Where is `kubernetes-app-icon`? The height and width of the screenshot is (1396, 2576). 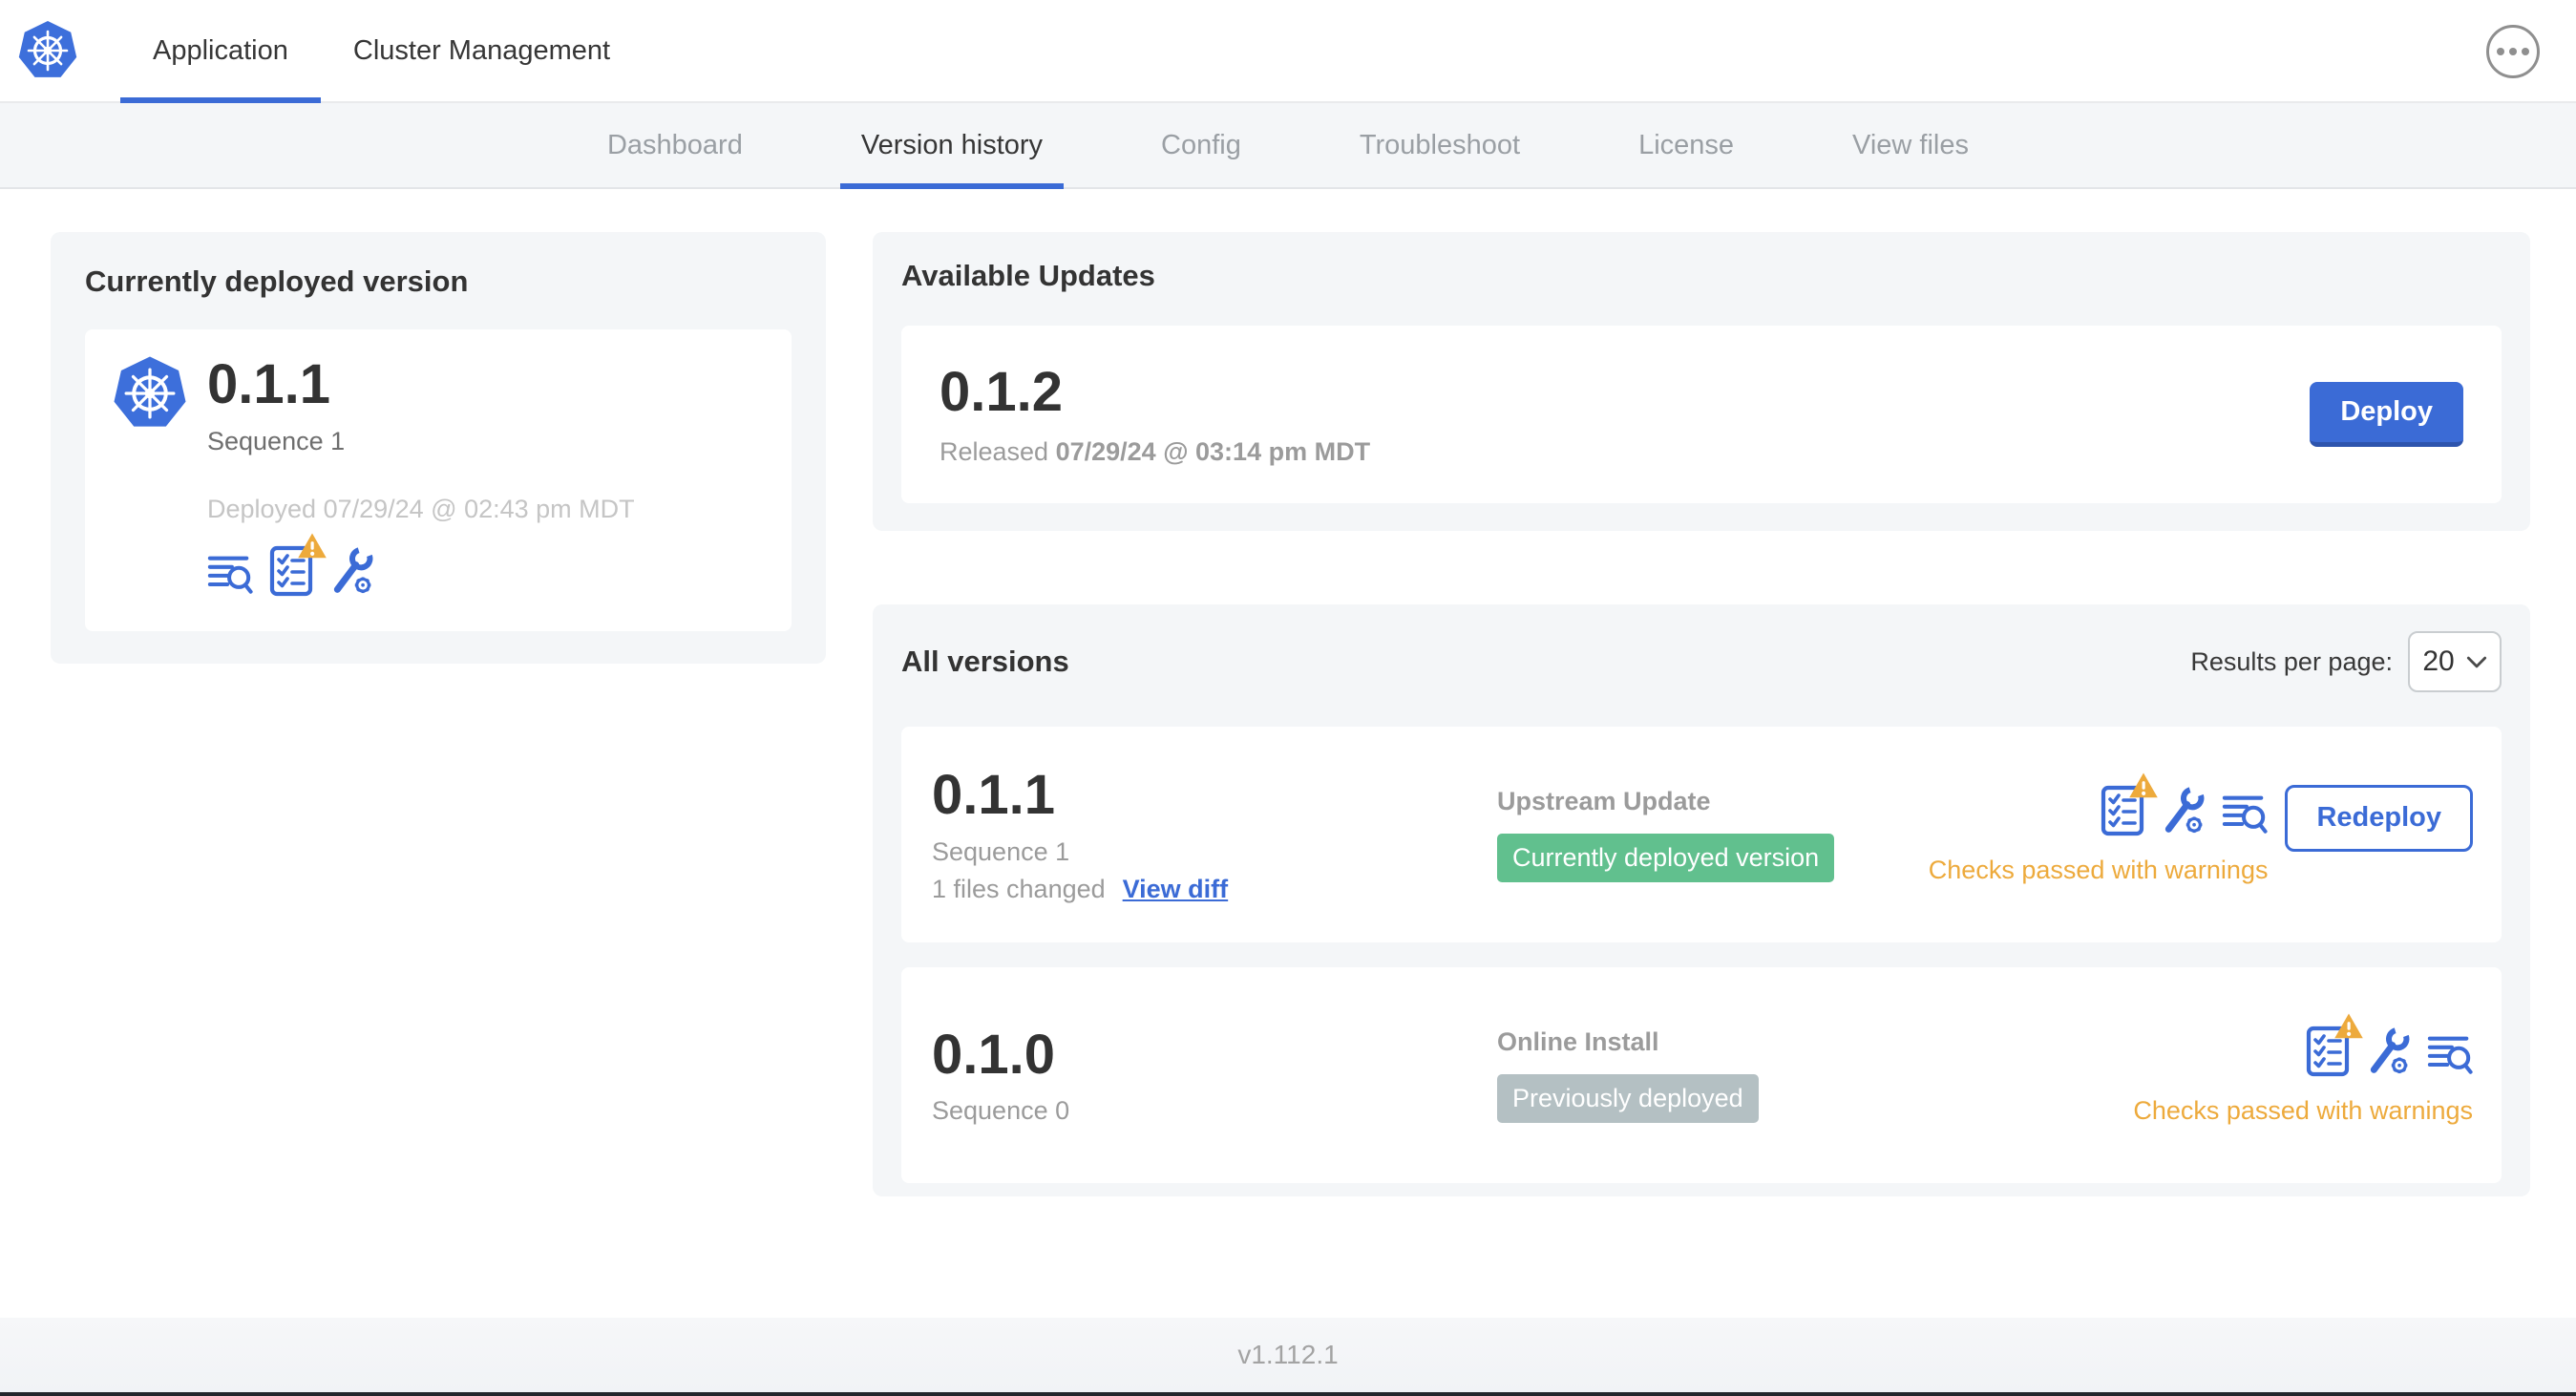 kubernetes-app-icon is located at coordinates (150, 480).